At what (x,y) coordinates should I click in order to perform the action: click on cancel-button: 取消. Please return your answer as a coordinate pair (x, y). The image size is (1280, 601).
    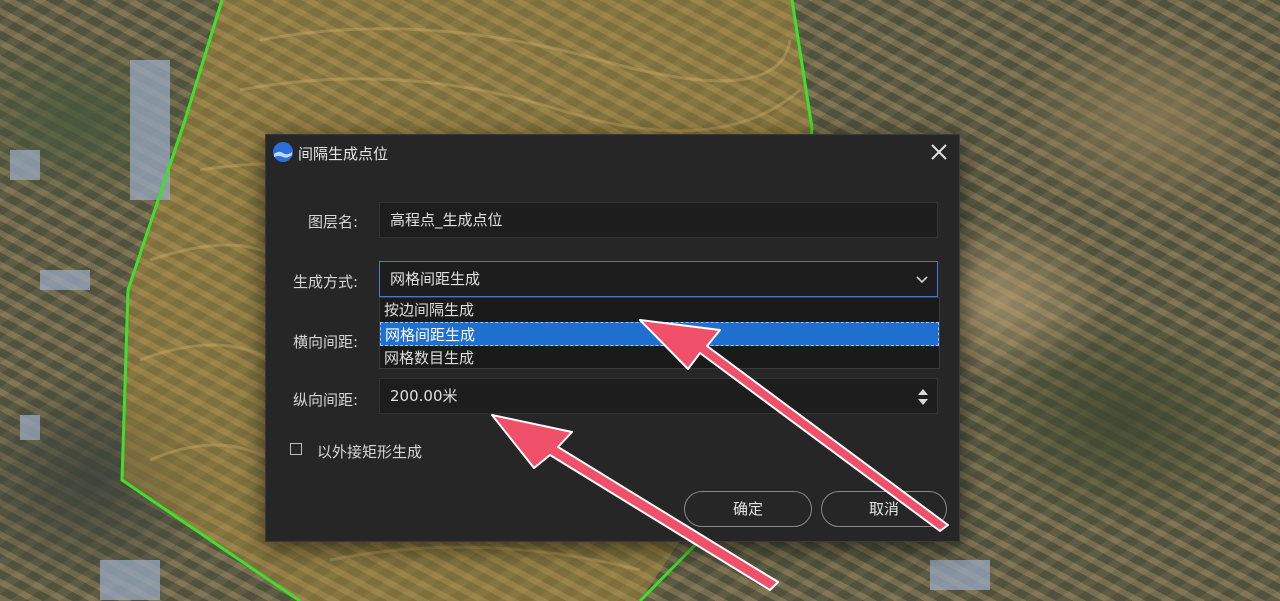
    Looking at the image, I should click on (884, 509).